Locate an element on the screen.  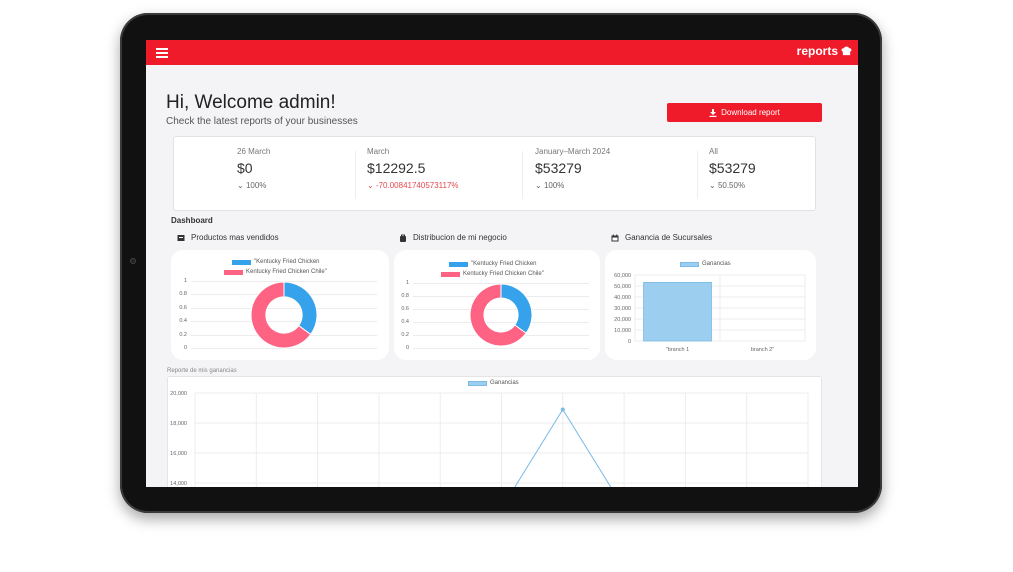
x-tick-label: "branch 1 is located at coordinates (677, 350).